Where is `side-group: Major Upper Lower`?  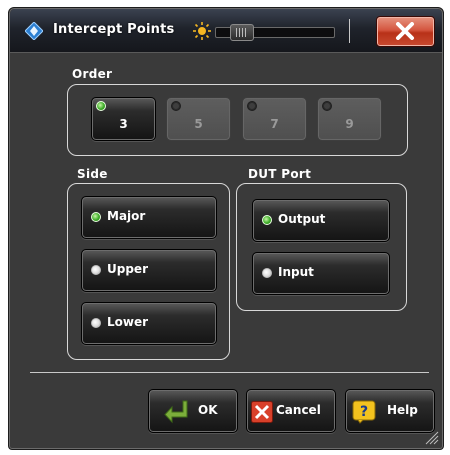 side-group: Major Upper Lower is located at coordinates (148, 271).